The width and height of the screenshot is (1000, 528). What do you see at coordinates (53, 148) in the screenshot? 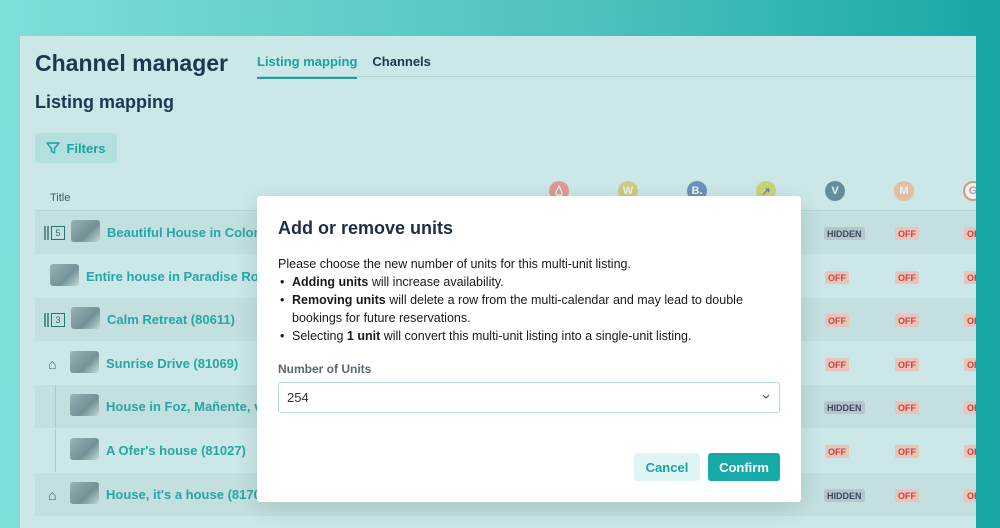
I see `filter-icon` at bounding box center [53, 148].